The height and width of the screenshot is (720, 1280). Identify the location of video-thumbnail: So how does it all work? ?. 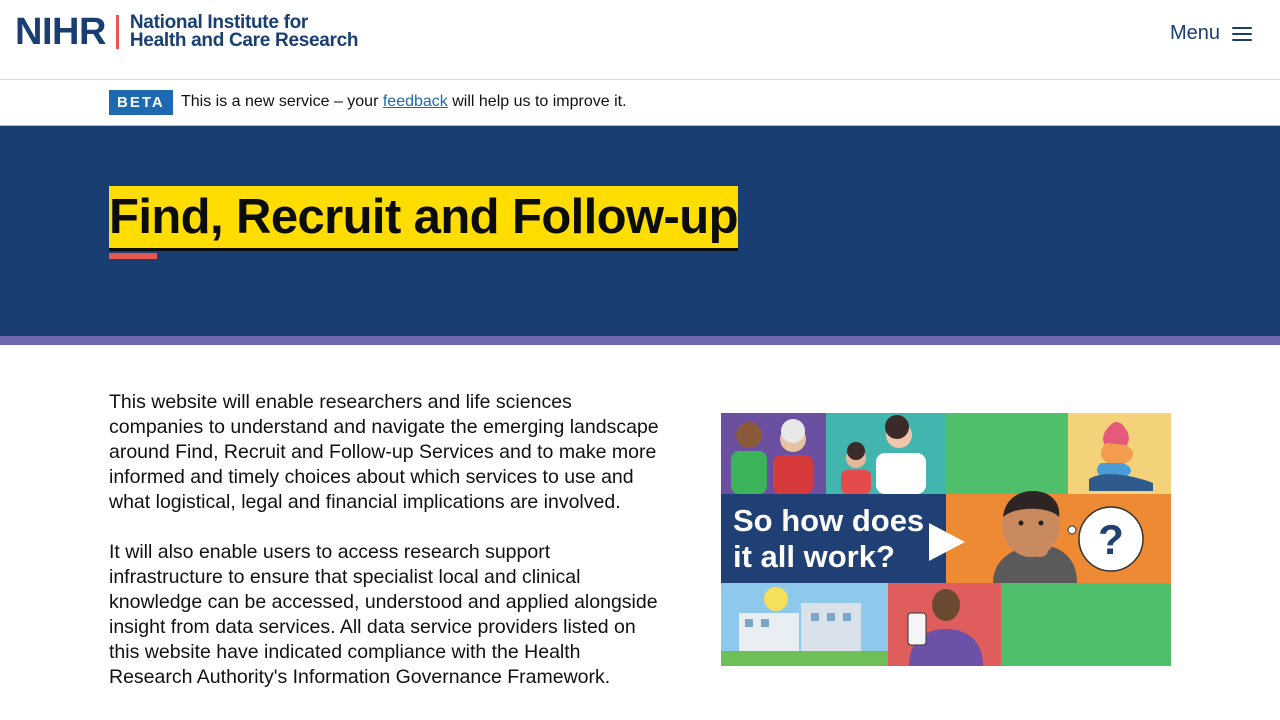
(946, 539).